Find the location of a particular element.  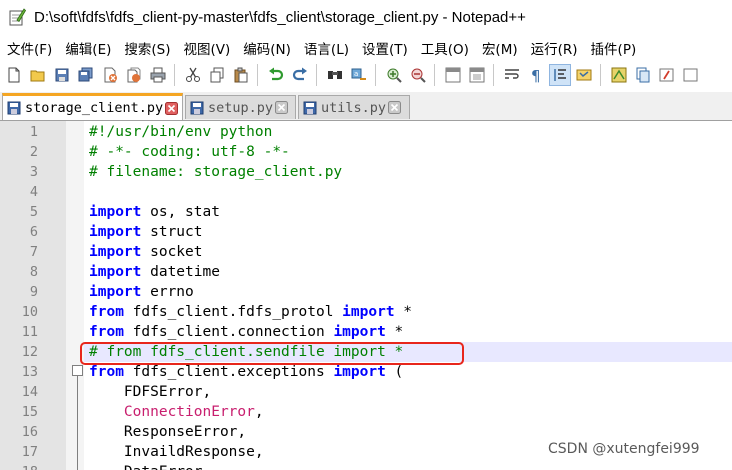

line-number: 12 is located at coordinates (29, 352).